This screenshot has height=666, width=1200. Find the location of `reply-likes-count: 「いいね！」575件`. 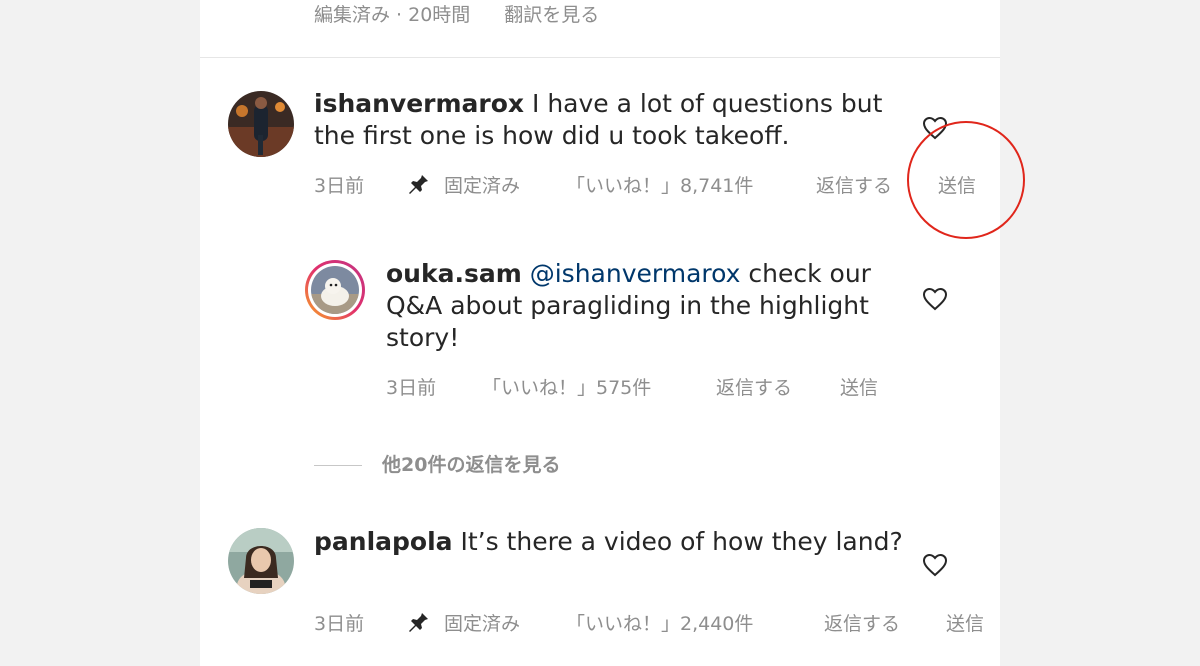

reply-likes-count: 「いいね！」575件 is located at coordinates (566, 386).